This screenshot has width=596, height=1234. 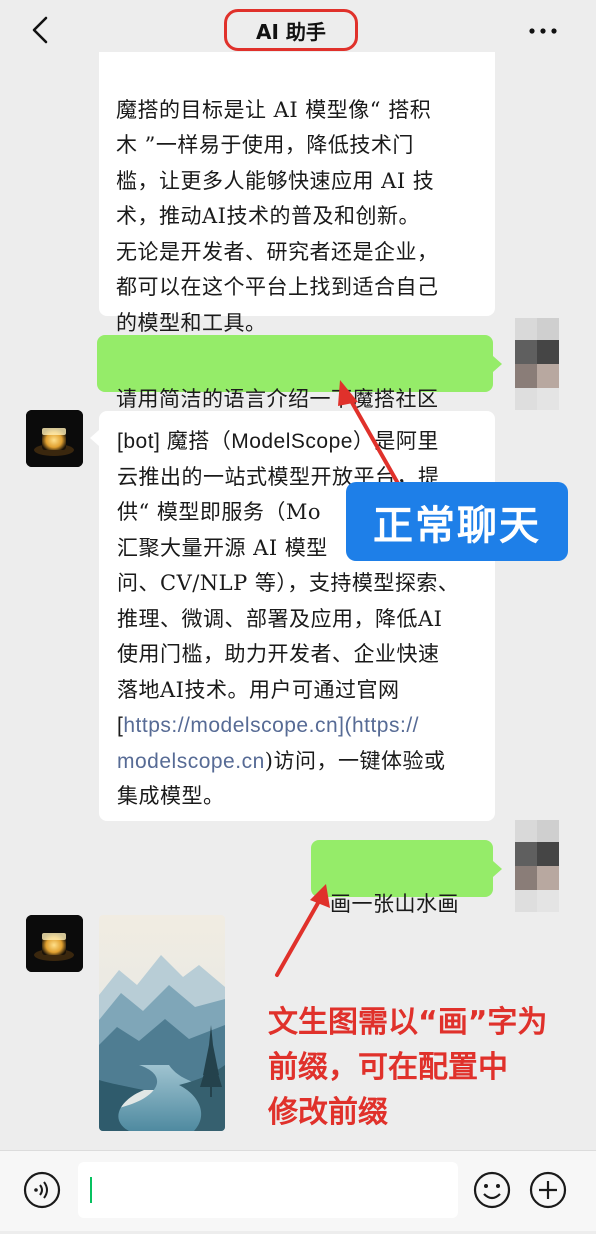 I want to click on message-text: [bot] 魔搭（ModelScope）是阿里, so click(x=278, y=441).